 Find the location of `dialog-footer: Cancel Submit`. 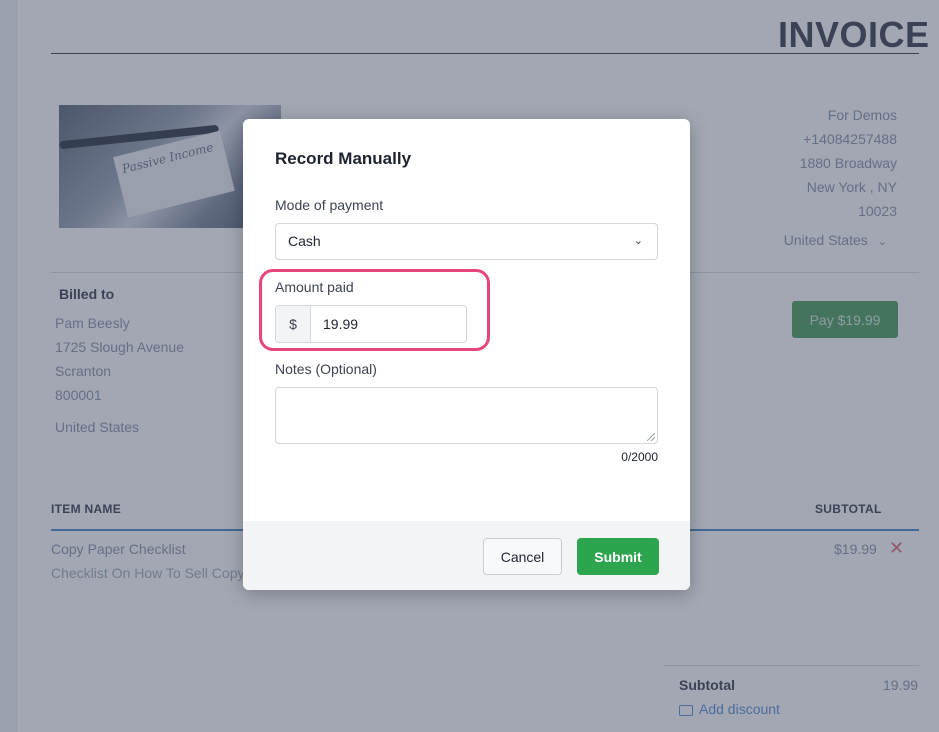

dialog-footer: Cancel Submit is located at coordinates (466, 555).